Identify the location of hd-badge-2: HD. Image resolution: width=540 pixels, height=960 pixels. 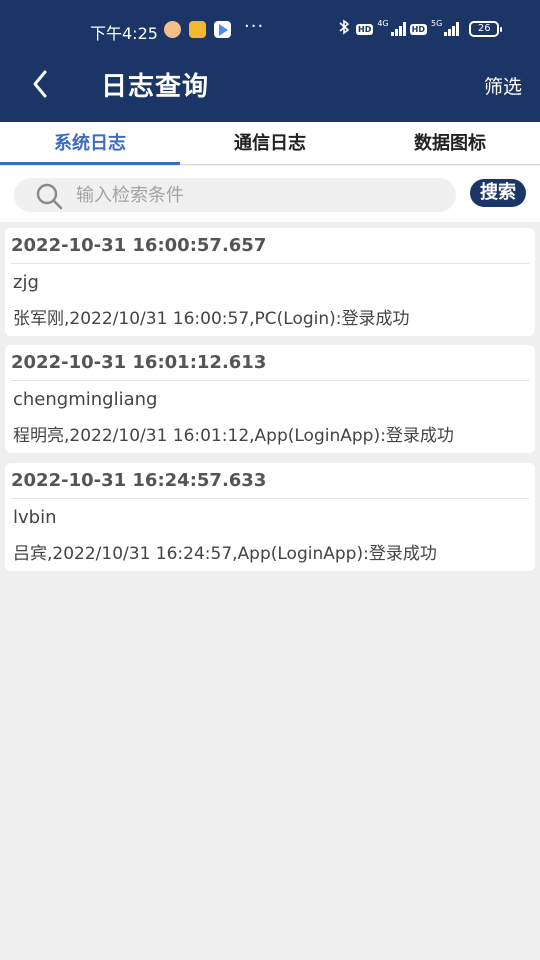
(418, 29).